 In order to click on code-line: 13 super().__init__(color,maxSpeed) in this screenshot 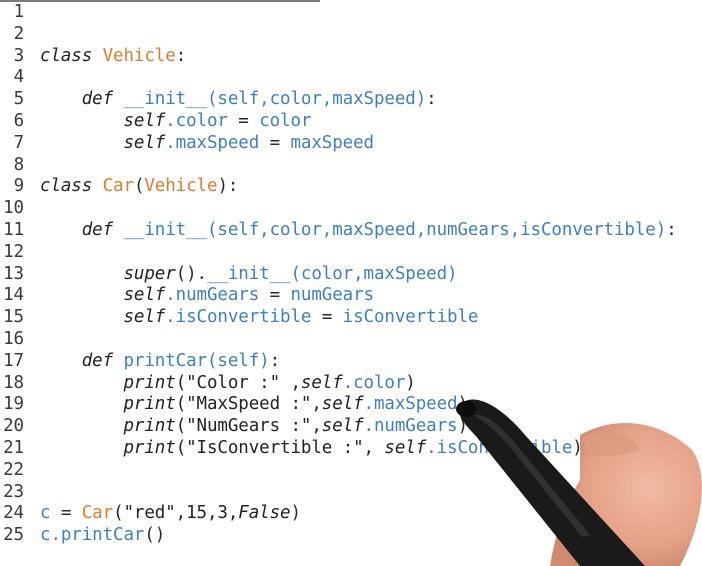, I will do `click(228, 274)`.